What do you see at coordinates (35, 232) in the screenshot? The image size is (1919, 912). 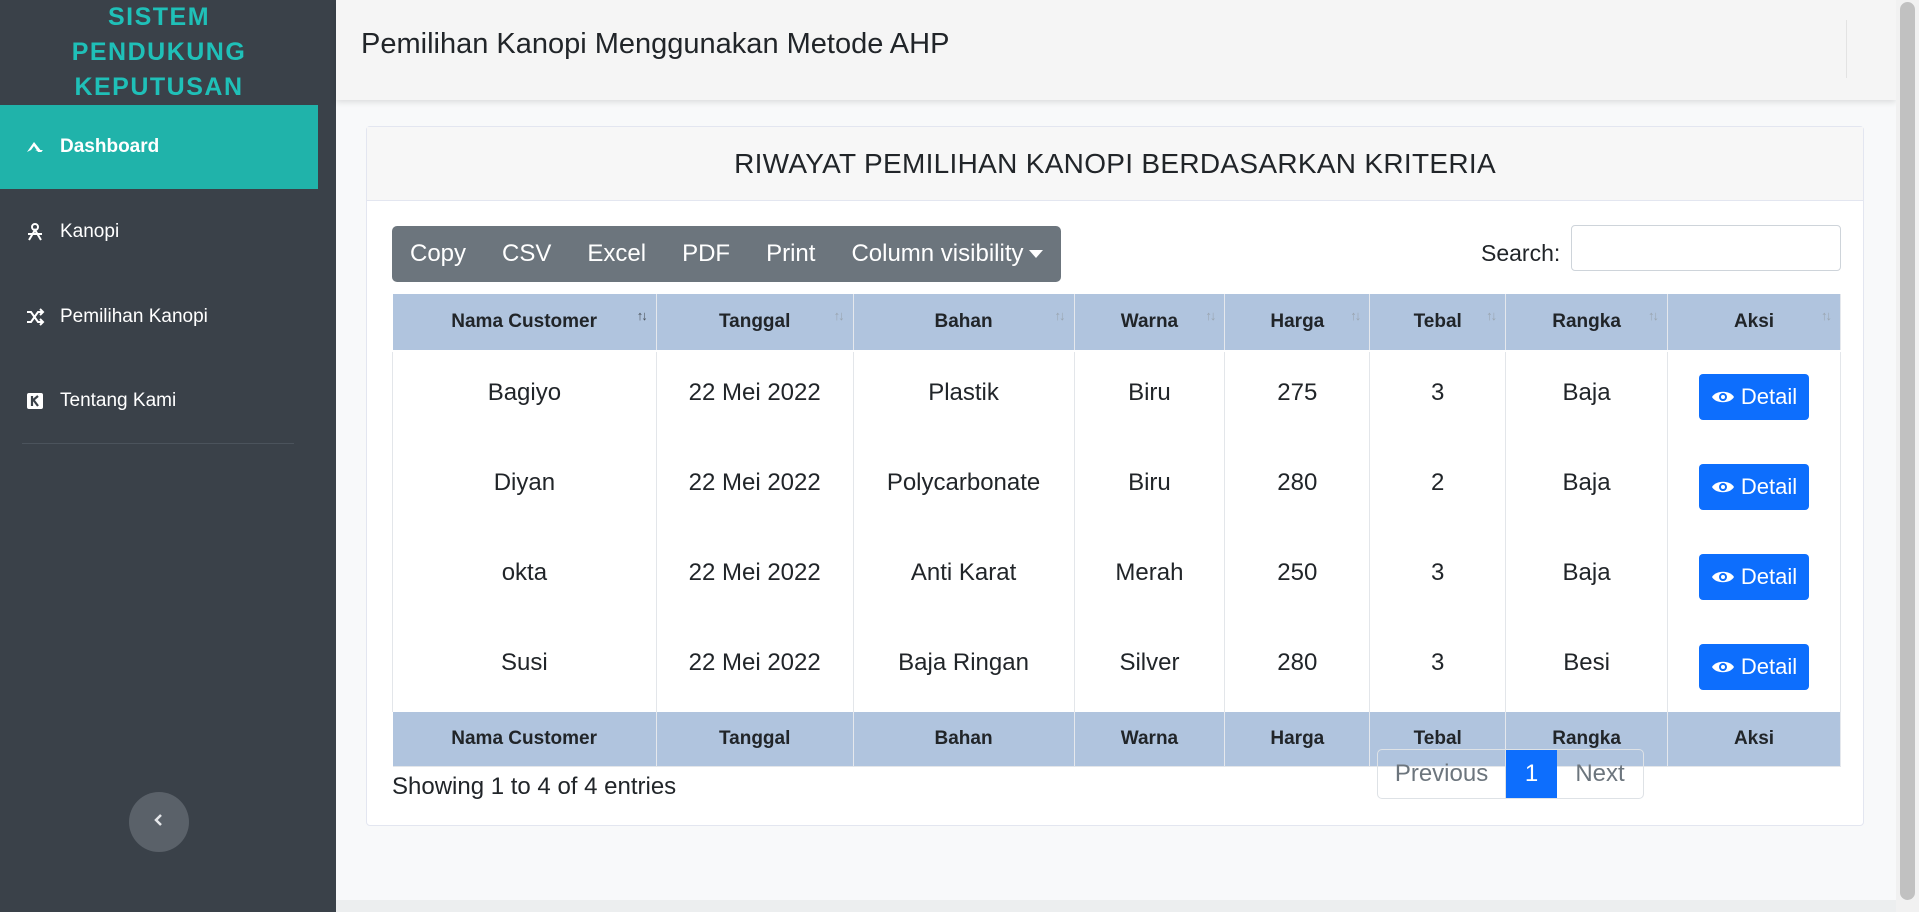 I see `kanopi-icon` at bounding box center [35, 232].